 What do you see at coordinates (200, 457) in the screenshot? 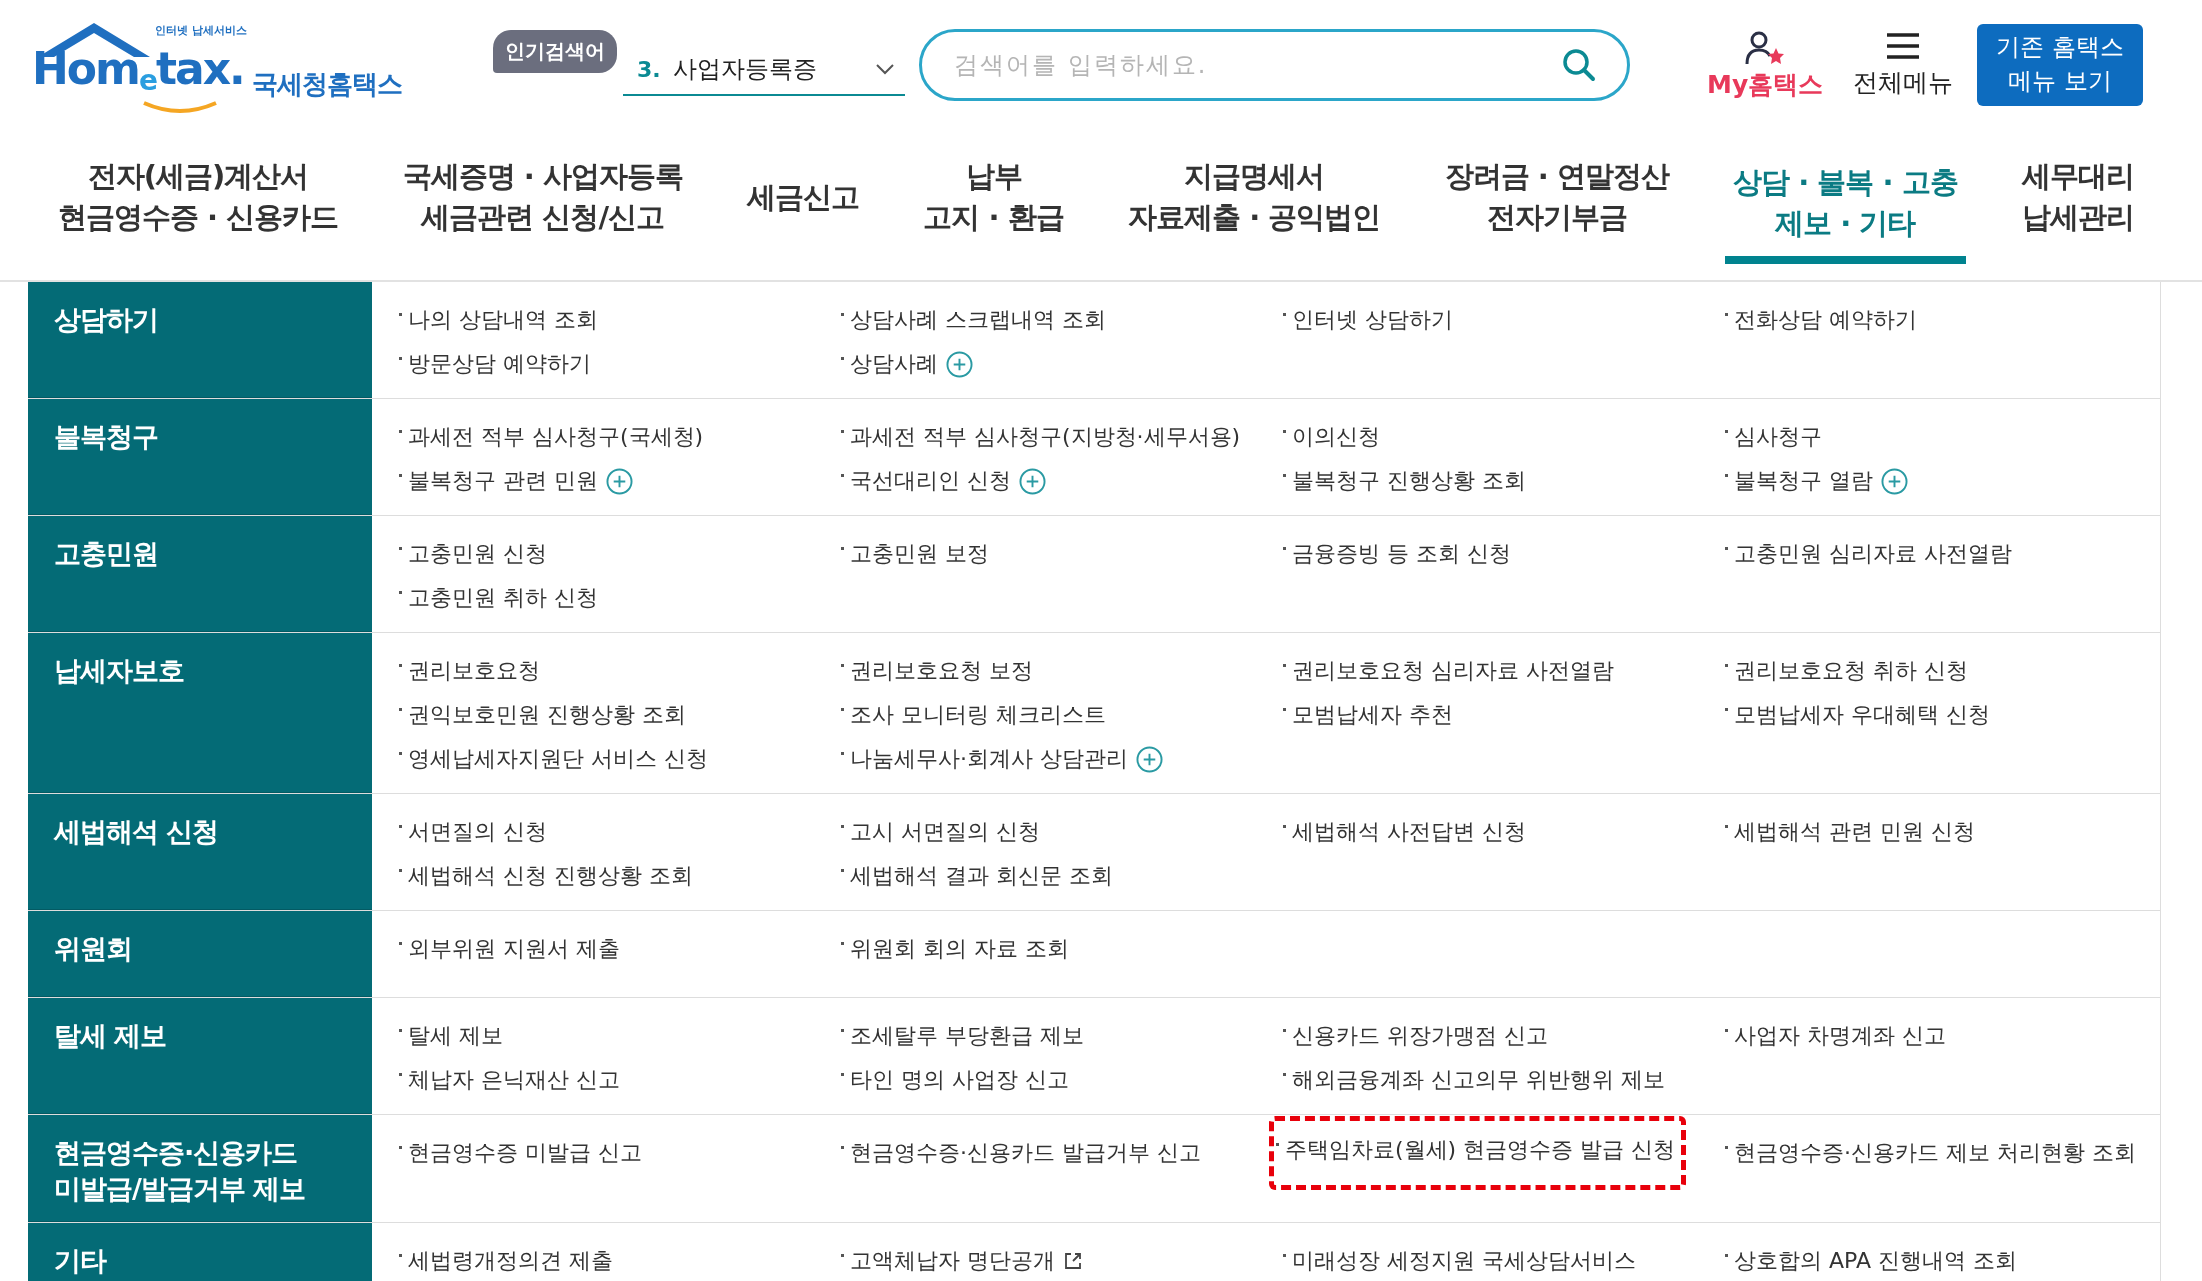
I see `section-heading: 불복청구` at bounding box center [200, 457].